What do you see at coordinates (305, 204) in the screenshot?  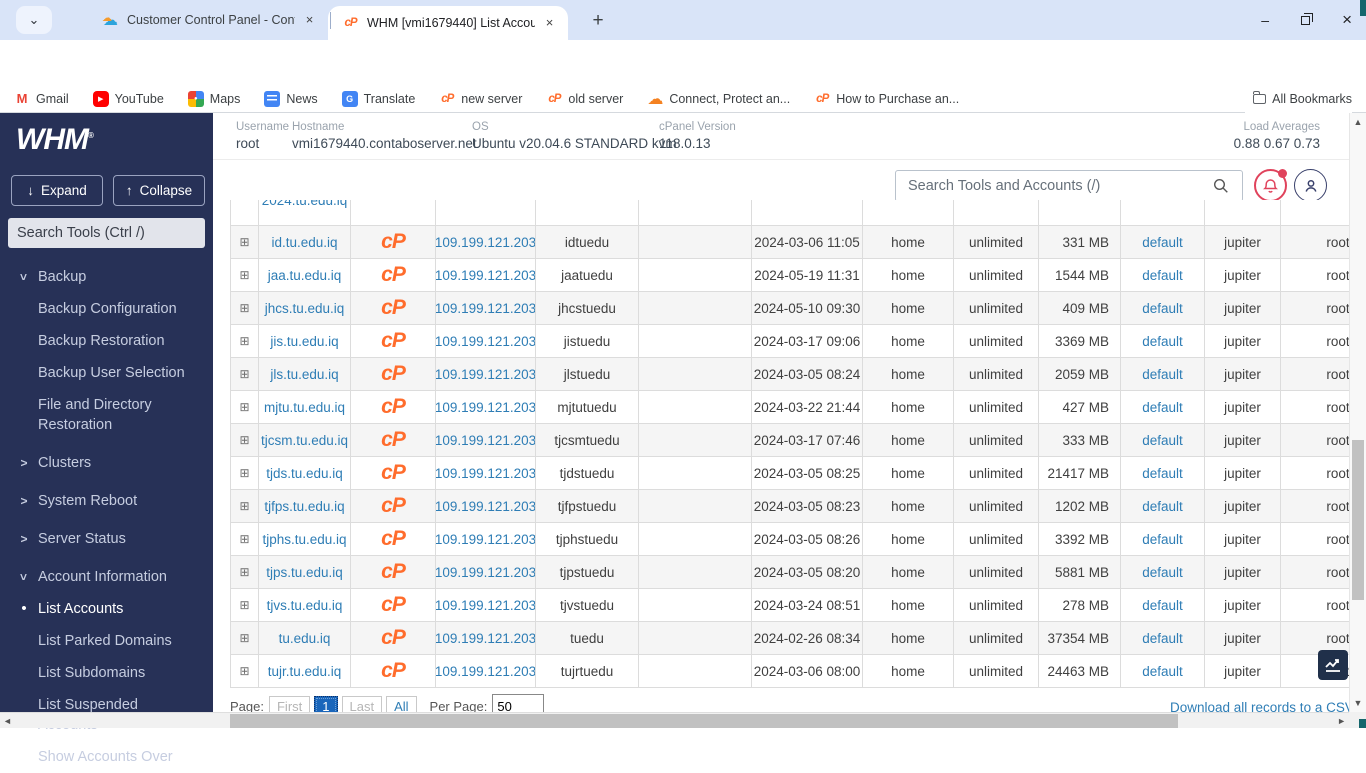 I see `domain-link: 2024.tu.edu.iq` at bounding box center [305, 204].